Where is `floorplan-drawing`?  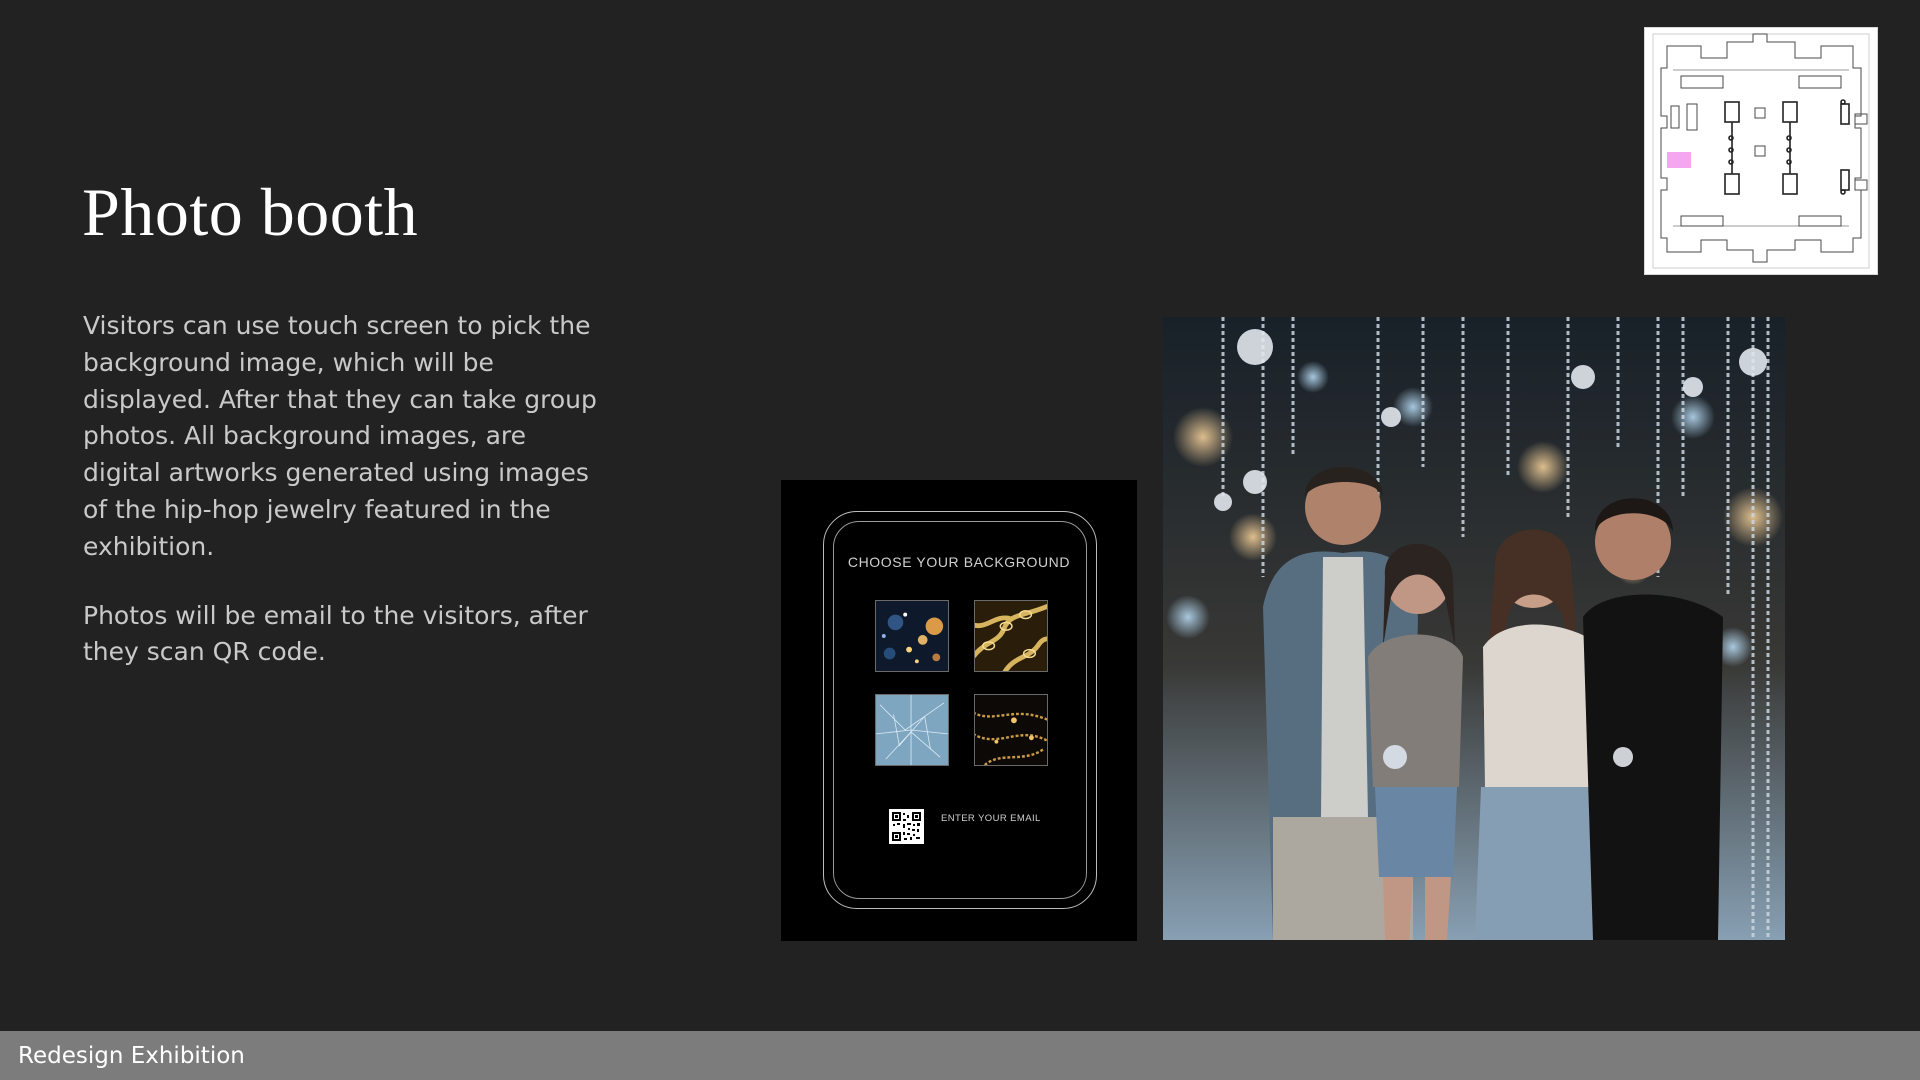 floorplan-drawing is located at coordinates (1761, 151).